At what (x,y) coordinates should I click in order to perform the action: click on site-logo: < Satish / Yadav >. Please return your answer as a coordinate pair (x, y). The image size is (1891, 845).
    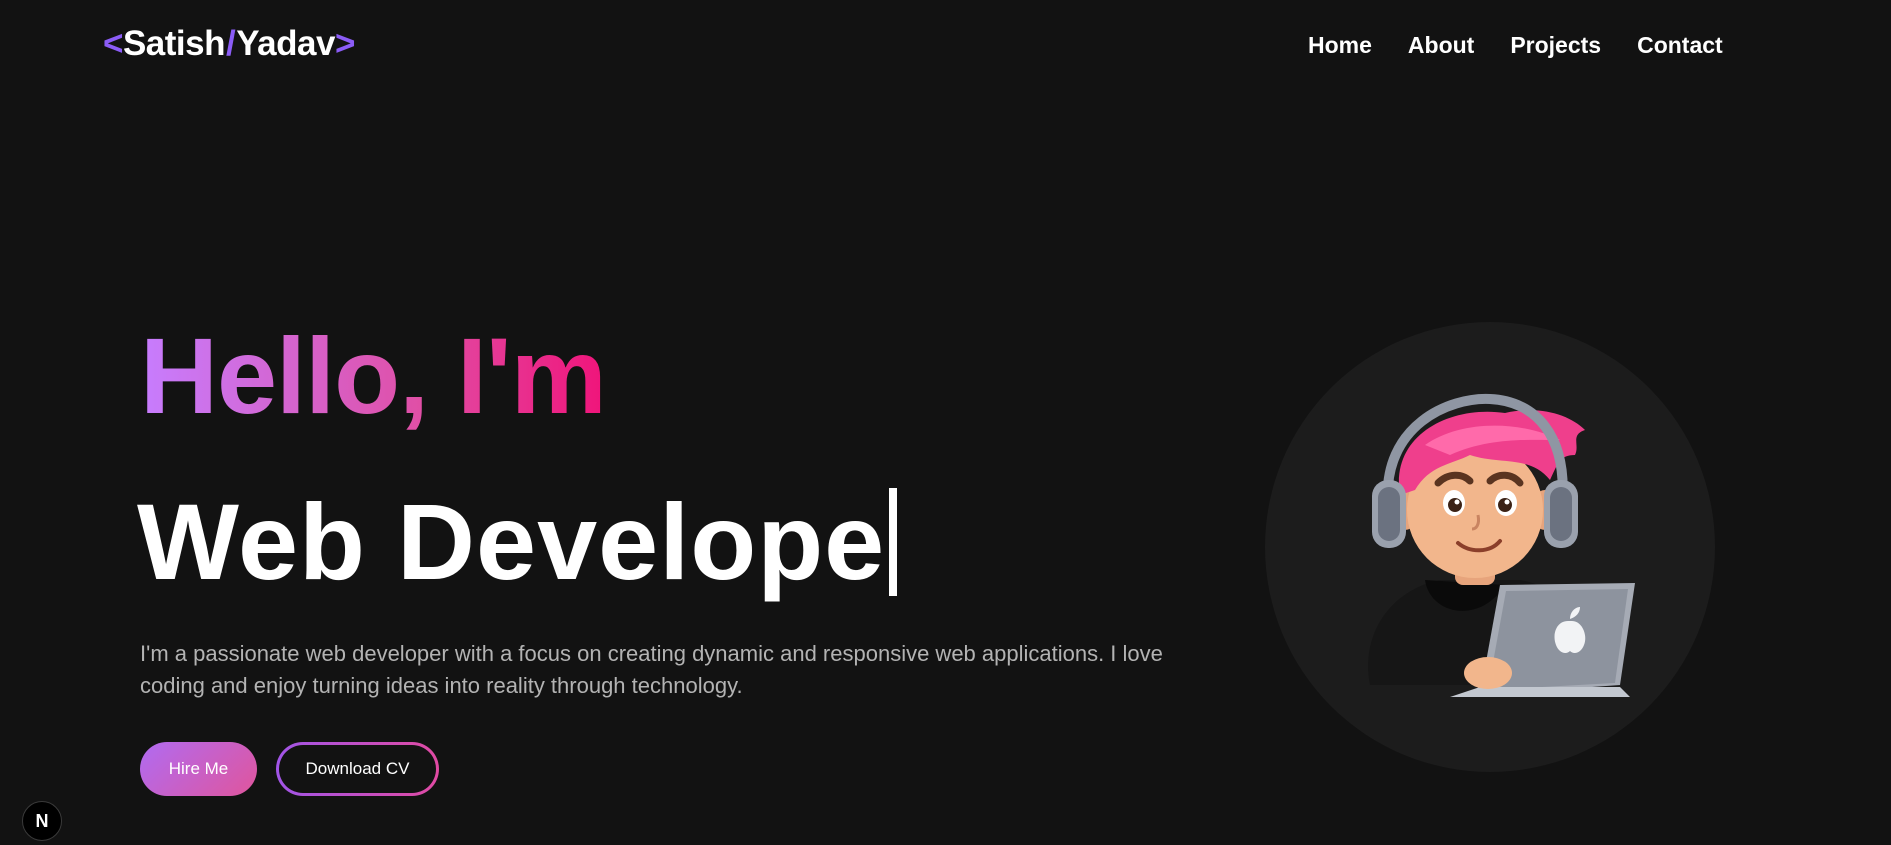
    Looking at the image, I should click on (229, 44).